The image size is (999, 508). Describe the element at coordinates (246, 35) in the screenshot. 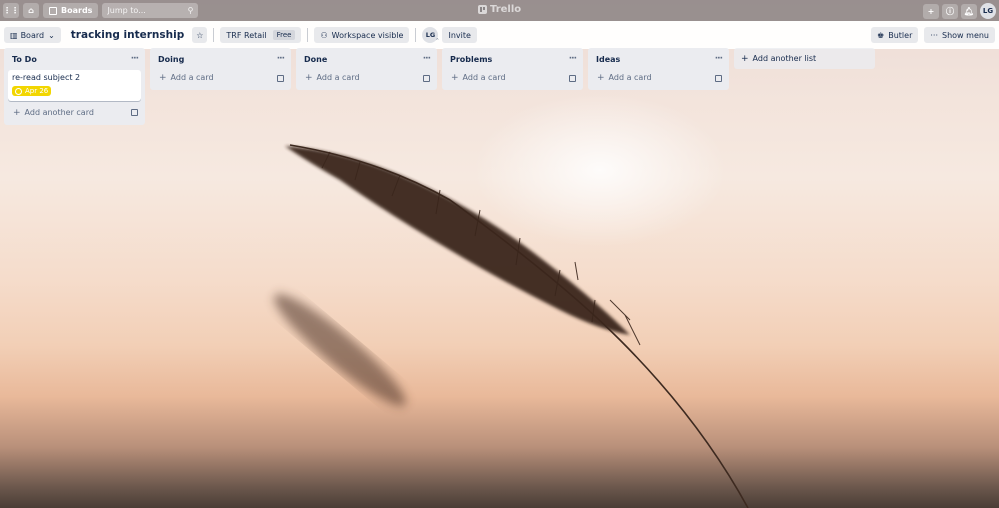

I see `workspace-label: TRF Retail` at that location.